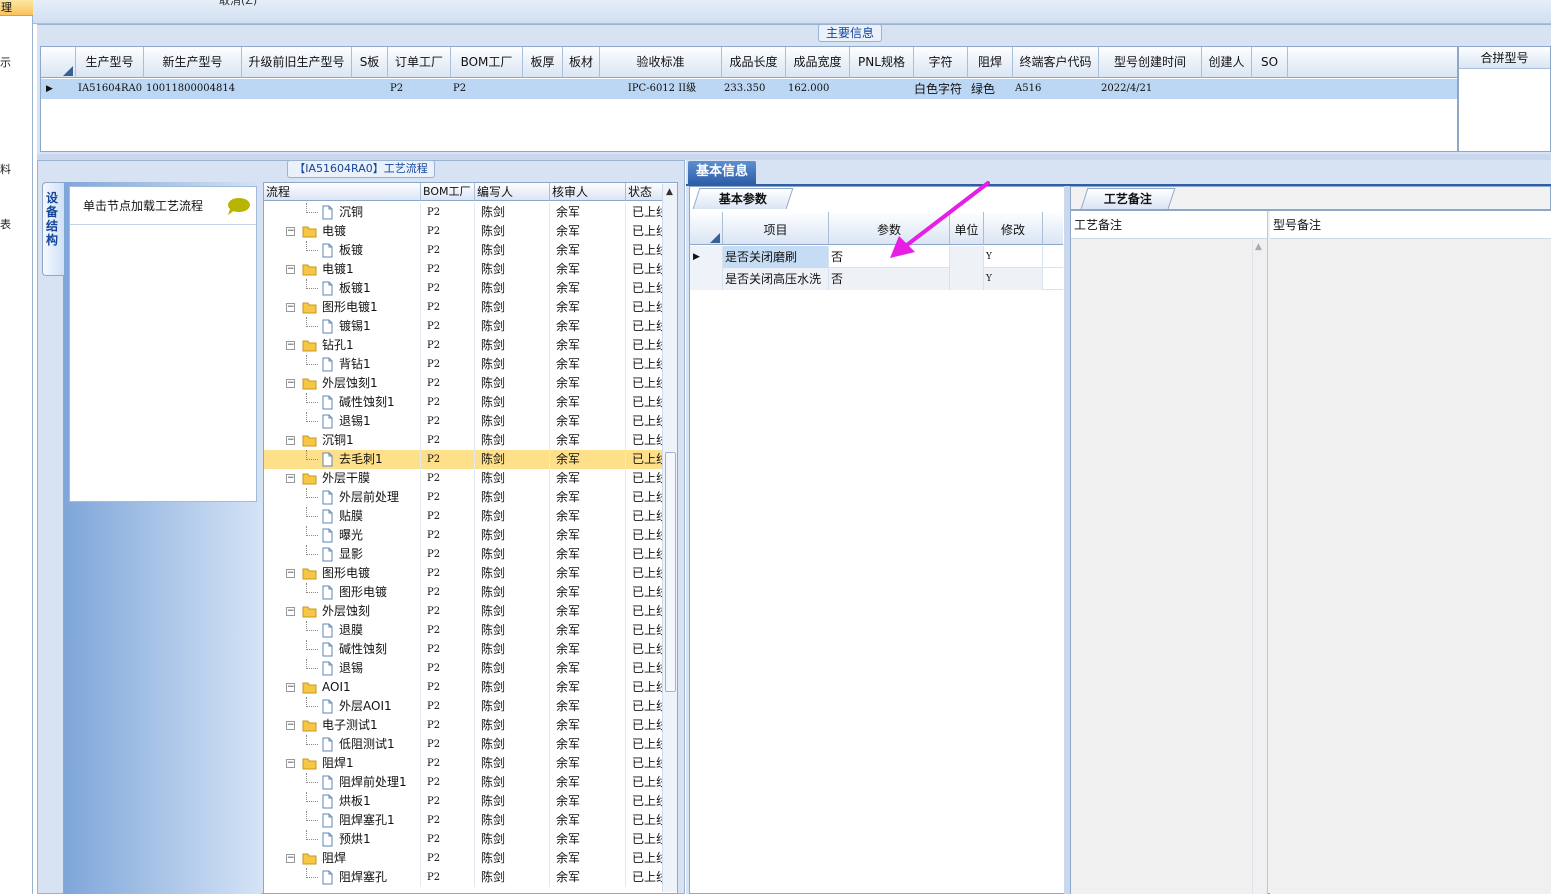  Describe the element at coordinates (967, 279) in the screenshot. I see `param-unit` at that location.